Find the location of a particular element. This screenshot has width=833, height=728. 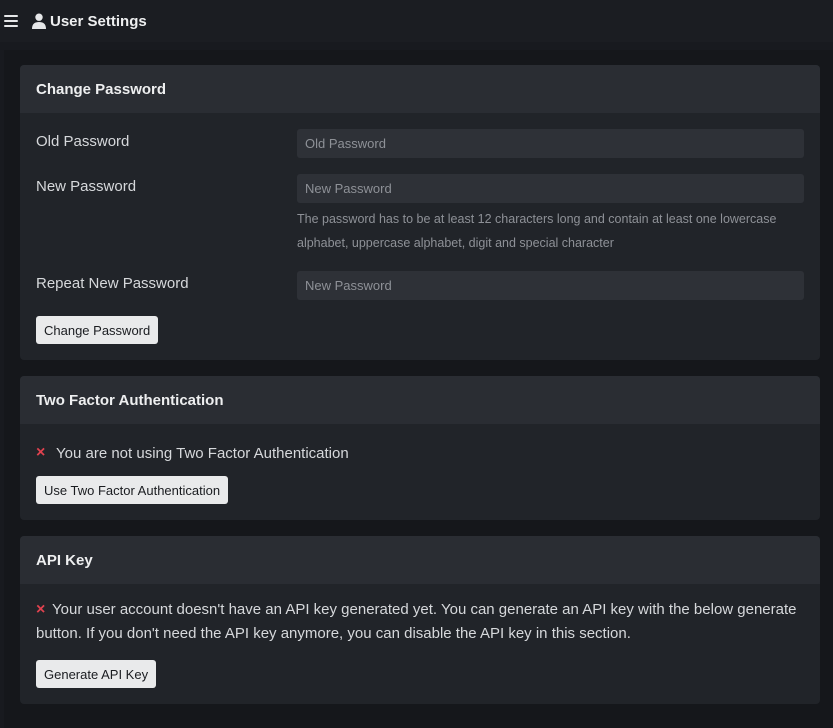

hamburger-menu-icon is located at coordinates (11, 21).